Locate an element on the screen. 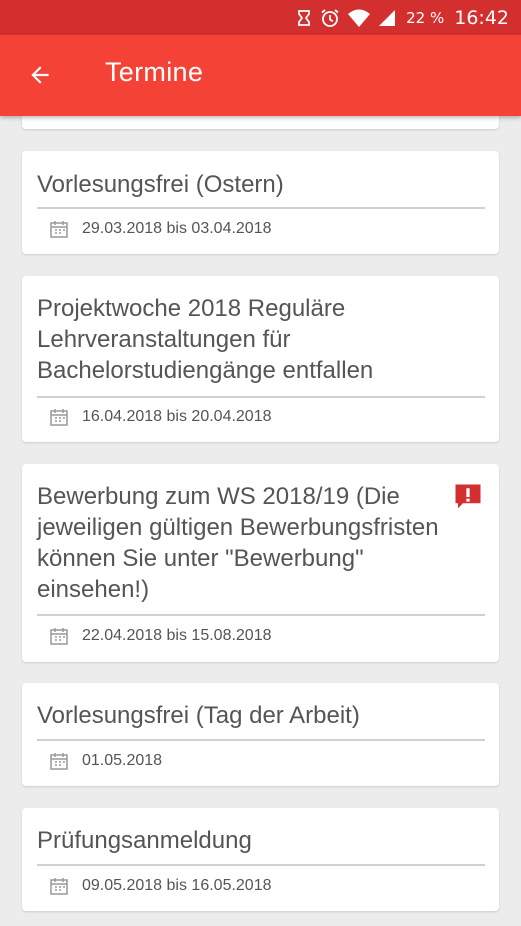 The width and height of the screenshot is (521, 926). event-date-text: 22.04.2018 bis 15.08.2018 is located at coordinates (177, 635).